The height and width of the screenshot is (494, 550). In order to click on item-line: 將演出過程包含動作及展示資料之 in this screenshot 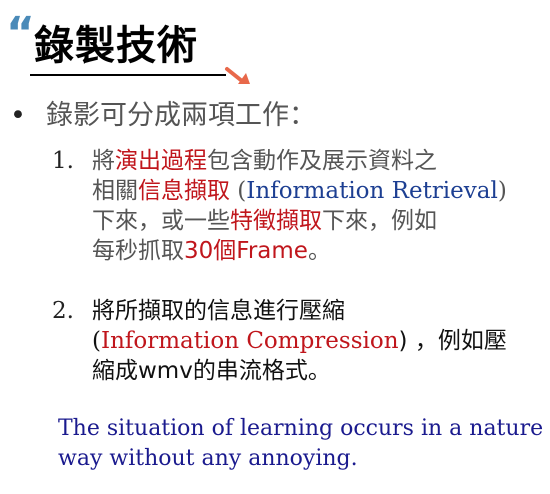, I will do `click(312, 161)`.